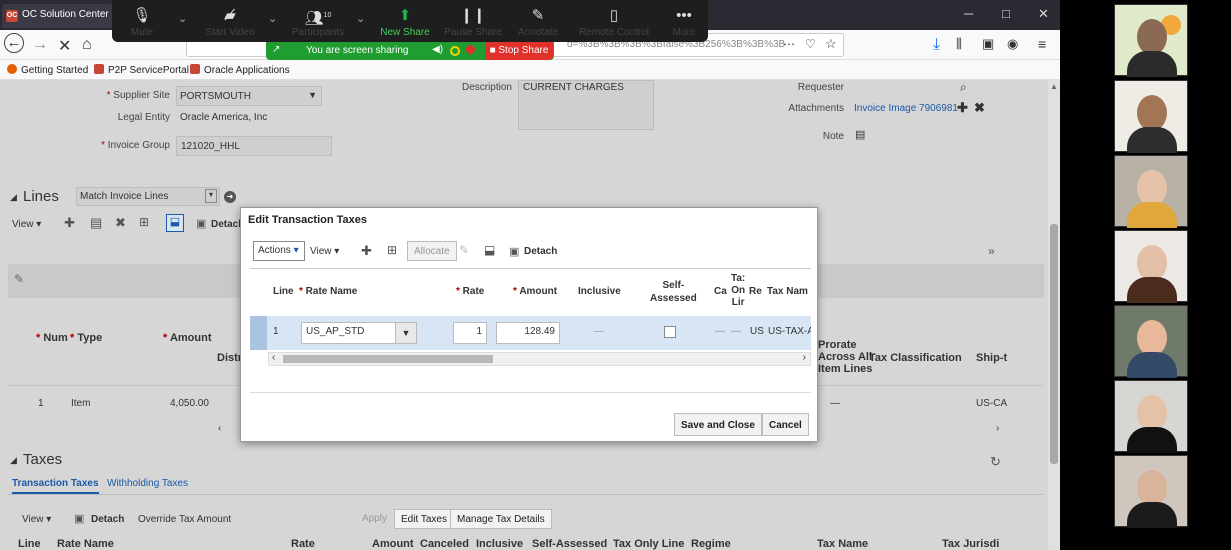 This screenshot has height=550, width=1231. What do you see at coordinates (318, 21) in the screenshot?
I see `participants-button: 👥︎10 Participants` at bounding box center [318, 21].